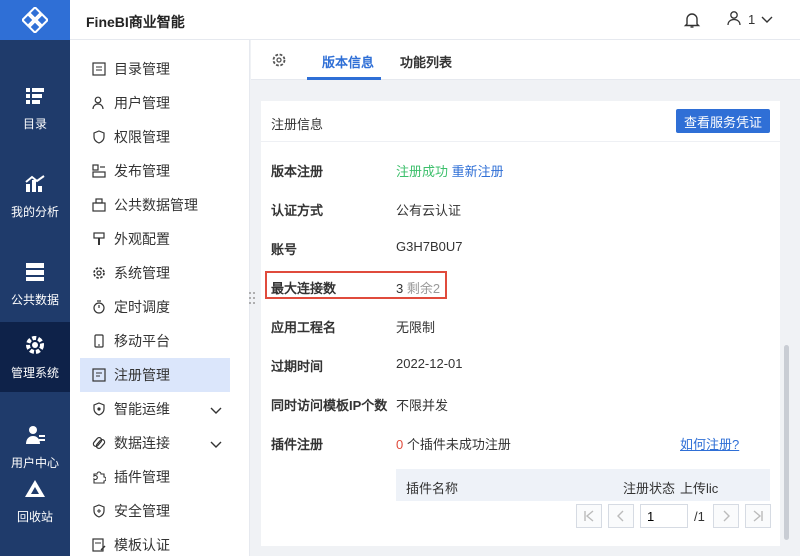 The image size is (800, 556). Describe the element at coordinates (99, 375) in the screenshot. I see `register-icon` at that location.